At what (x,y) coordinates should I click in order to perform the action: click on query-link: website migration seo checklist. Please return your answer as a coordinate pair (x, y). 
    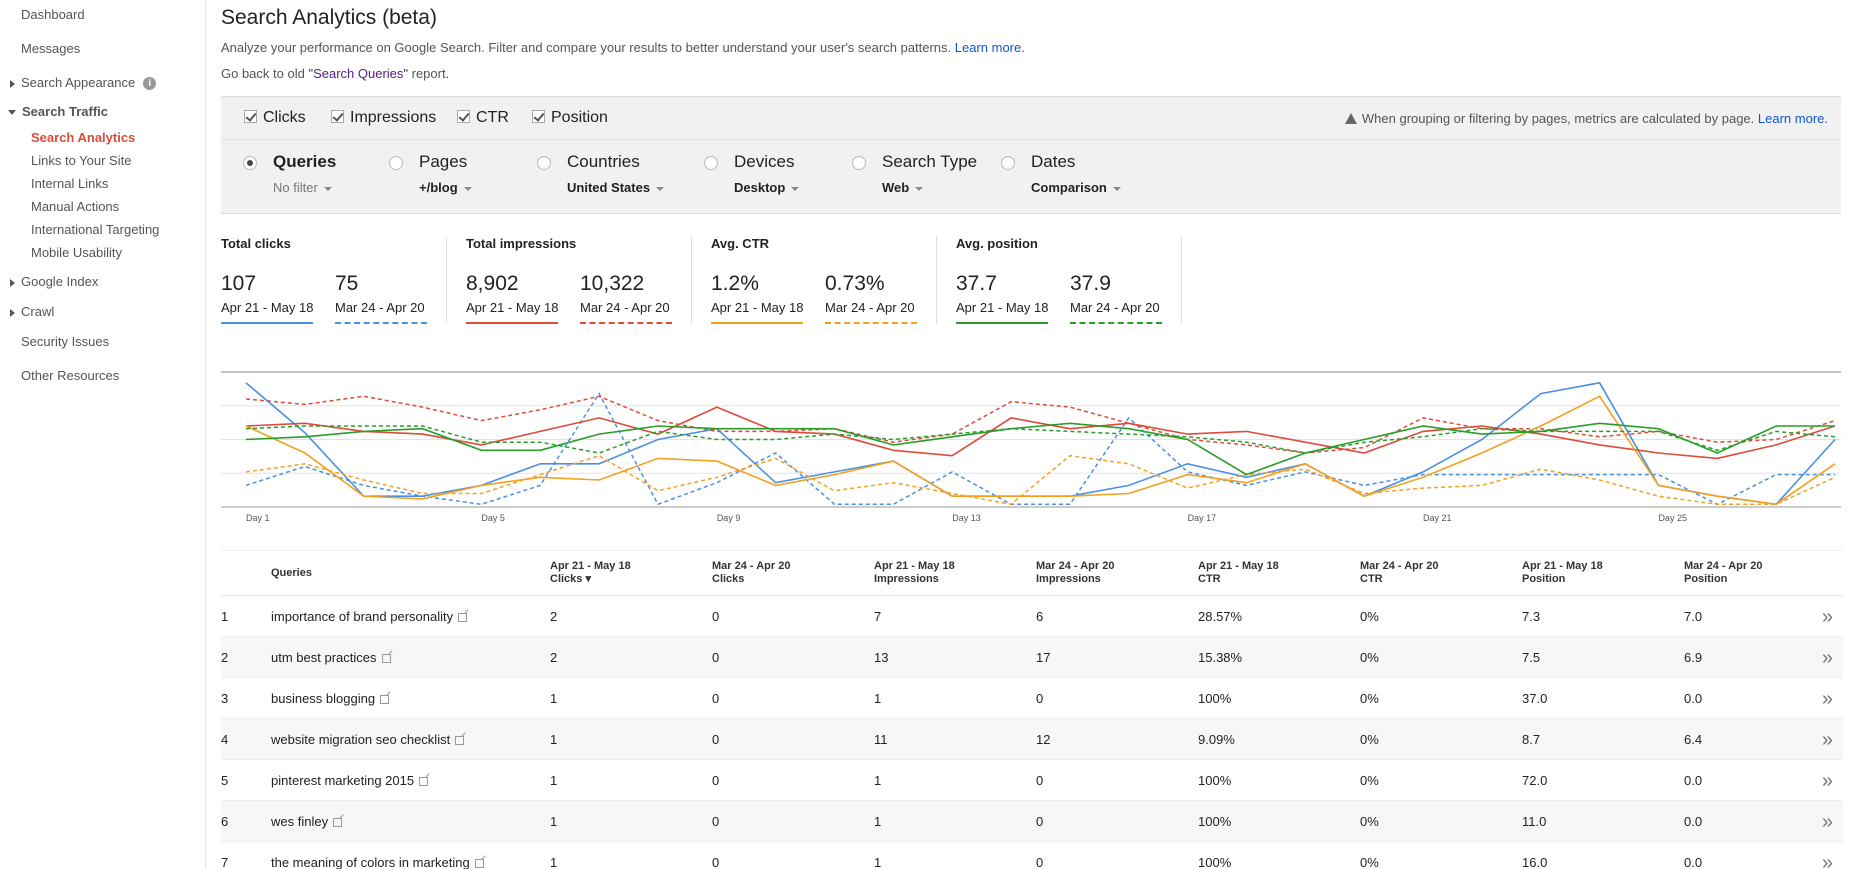
    Looking at the image, I should click on (368, 739).